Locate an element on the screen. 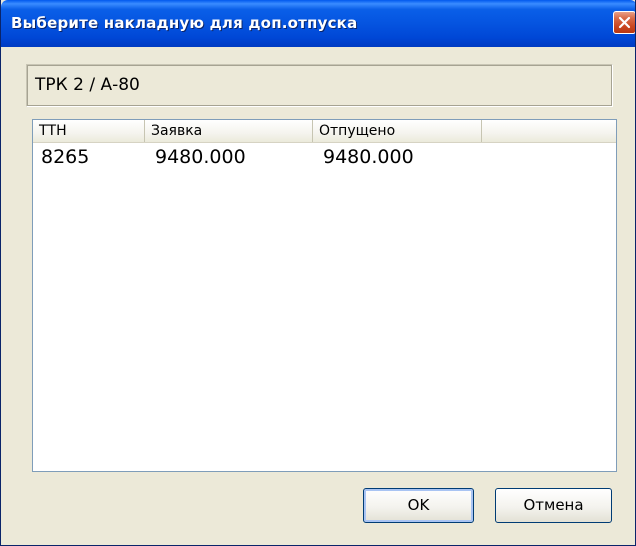 The image size is (636, 546). cell-ttn: 8265 is located at coordinates (65, 157).